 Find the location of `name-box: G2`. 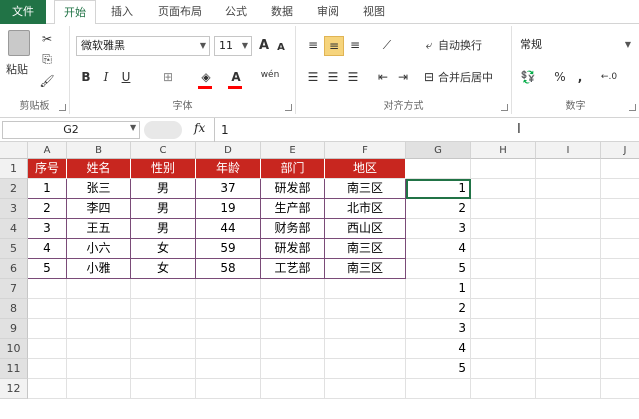

name-box: G2 is located at coordinates (71, 130).